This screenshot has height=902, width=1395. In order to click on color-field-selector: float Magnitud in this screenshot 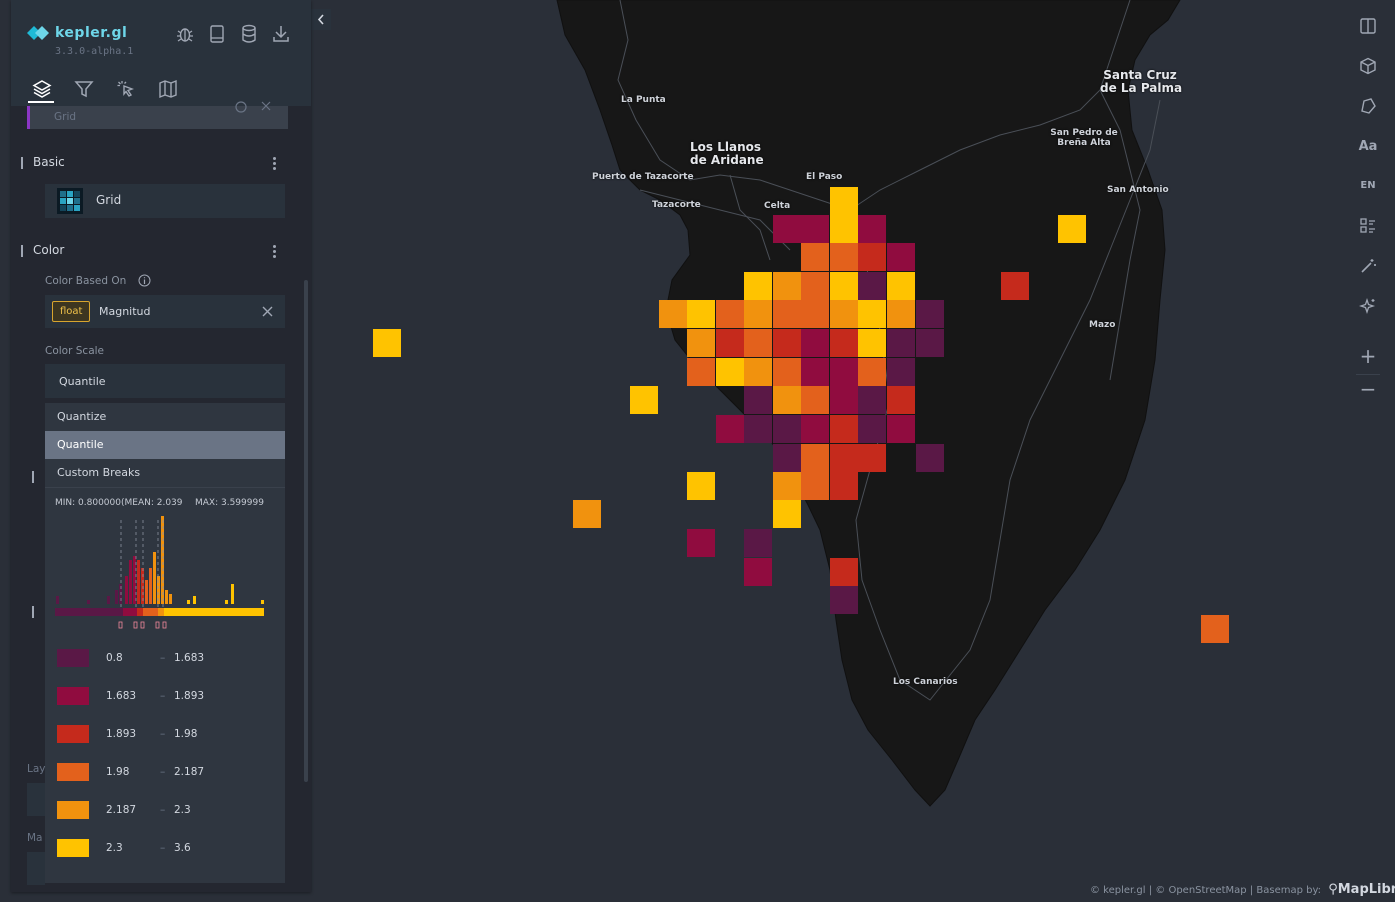, I will do `click(165, 311)`.